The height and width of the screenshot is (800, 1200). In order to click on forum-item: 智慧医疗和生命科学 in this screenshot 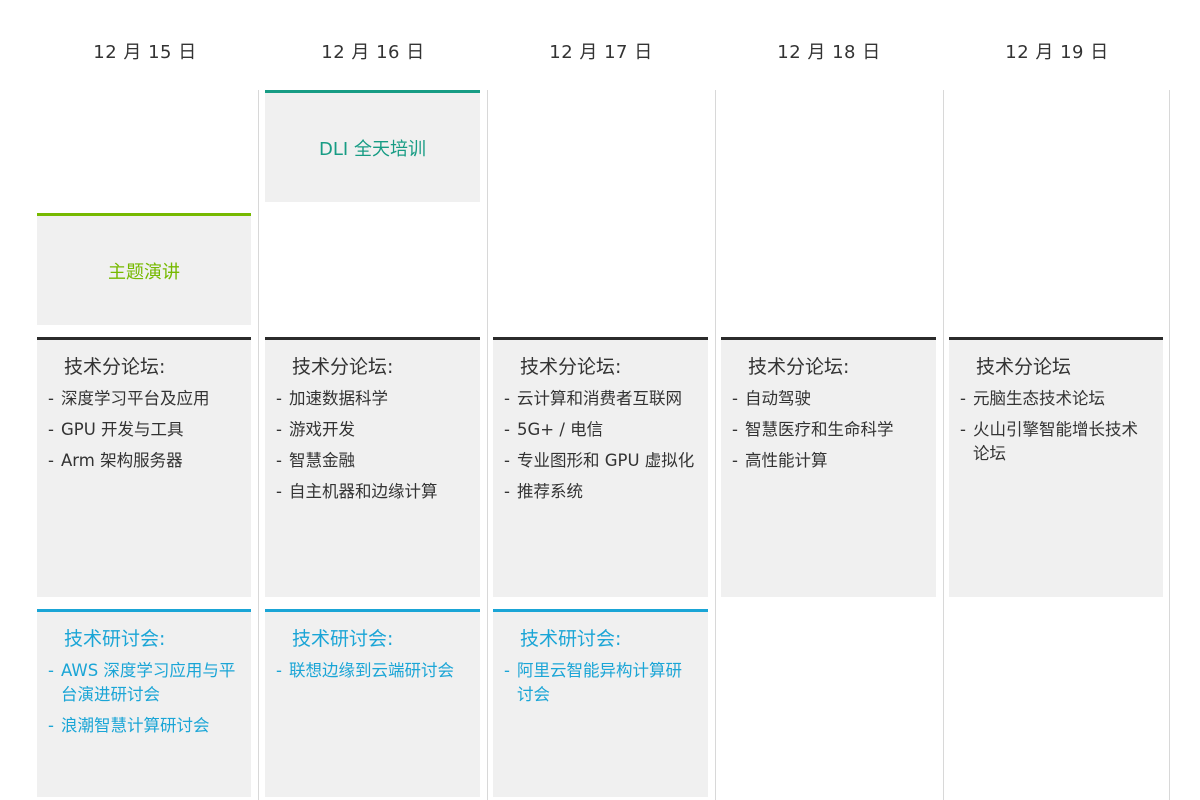, I will do `click(827, 430)`.